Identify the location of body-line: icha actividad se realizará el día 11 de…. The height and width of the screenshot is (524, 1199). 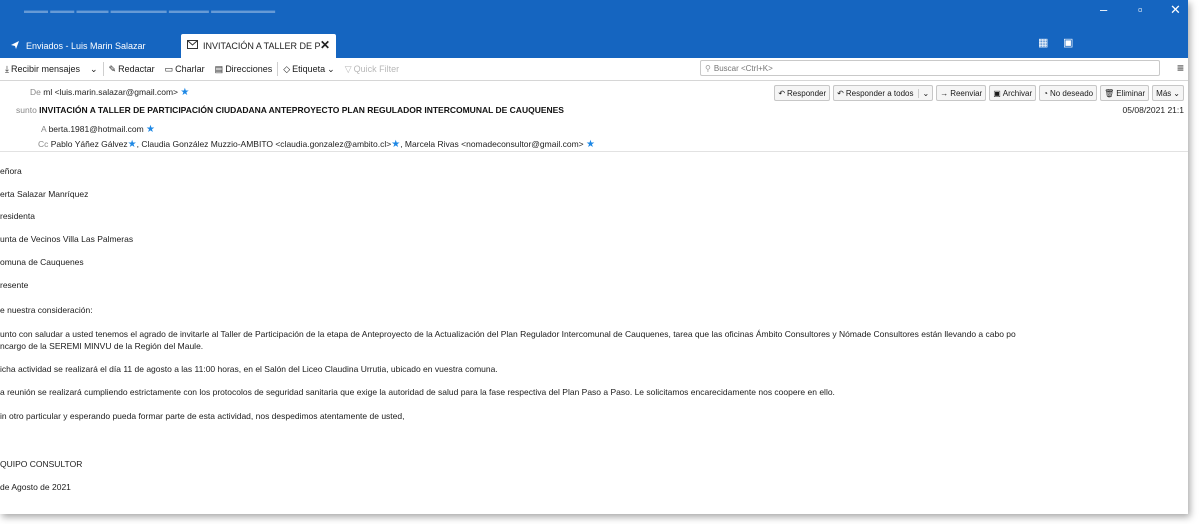
(249, 369).